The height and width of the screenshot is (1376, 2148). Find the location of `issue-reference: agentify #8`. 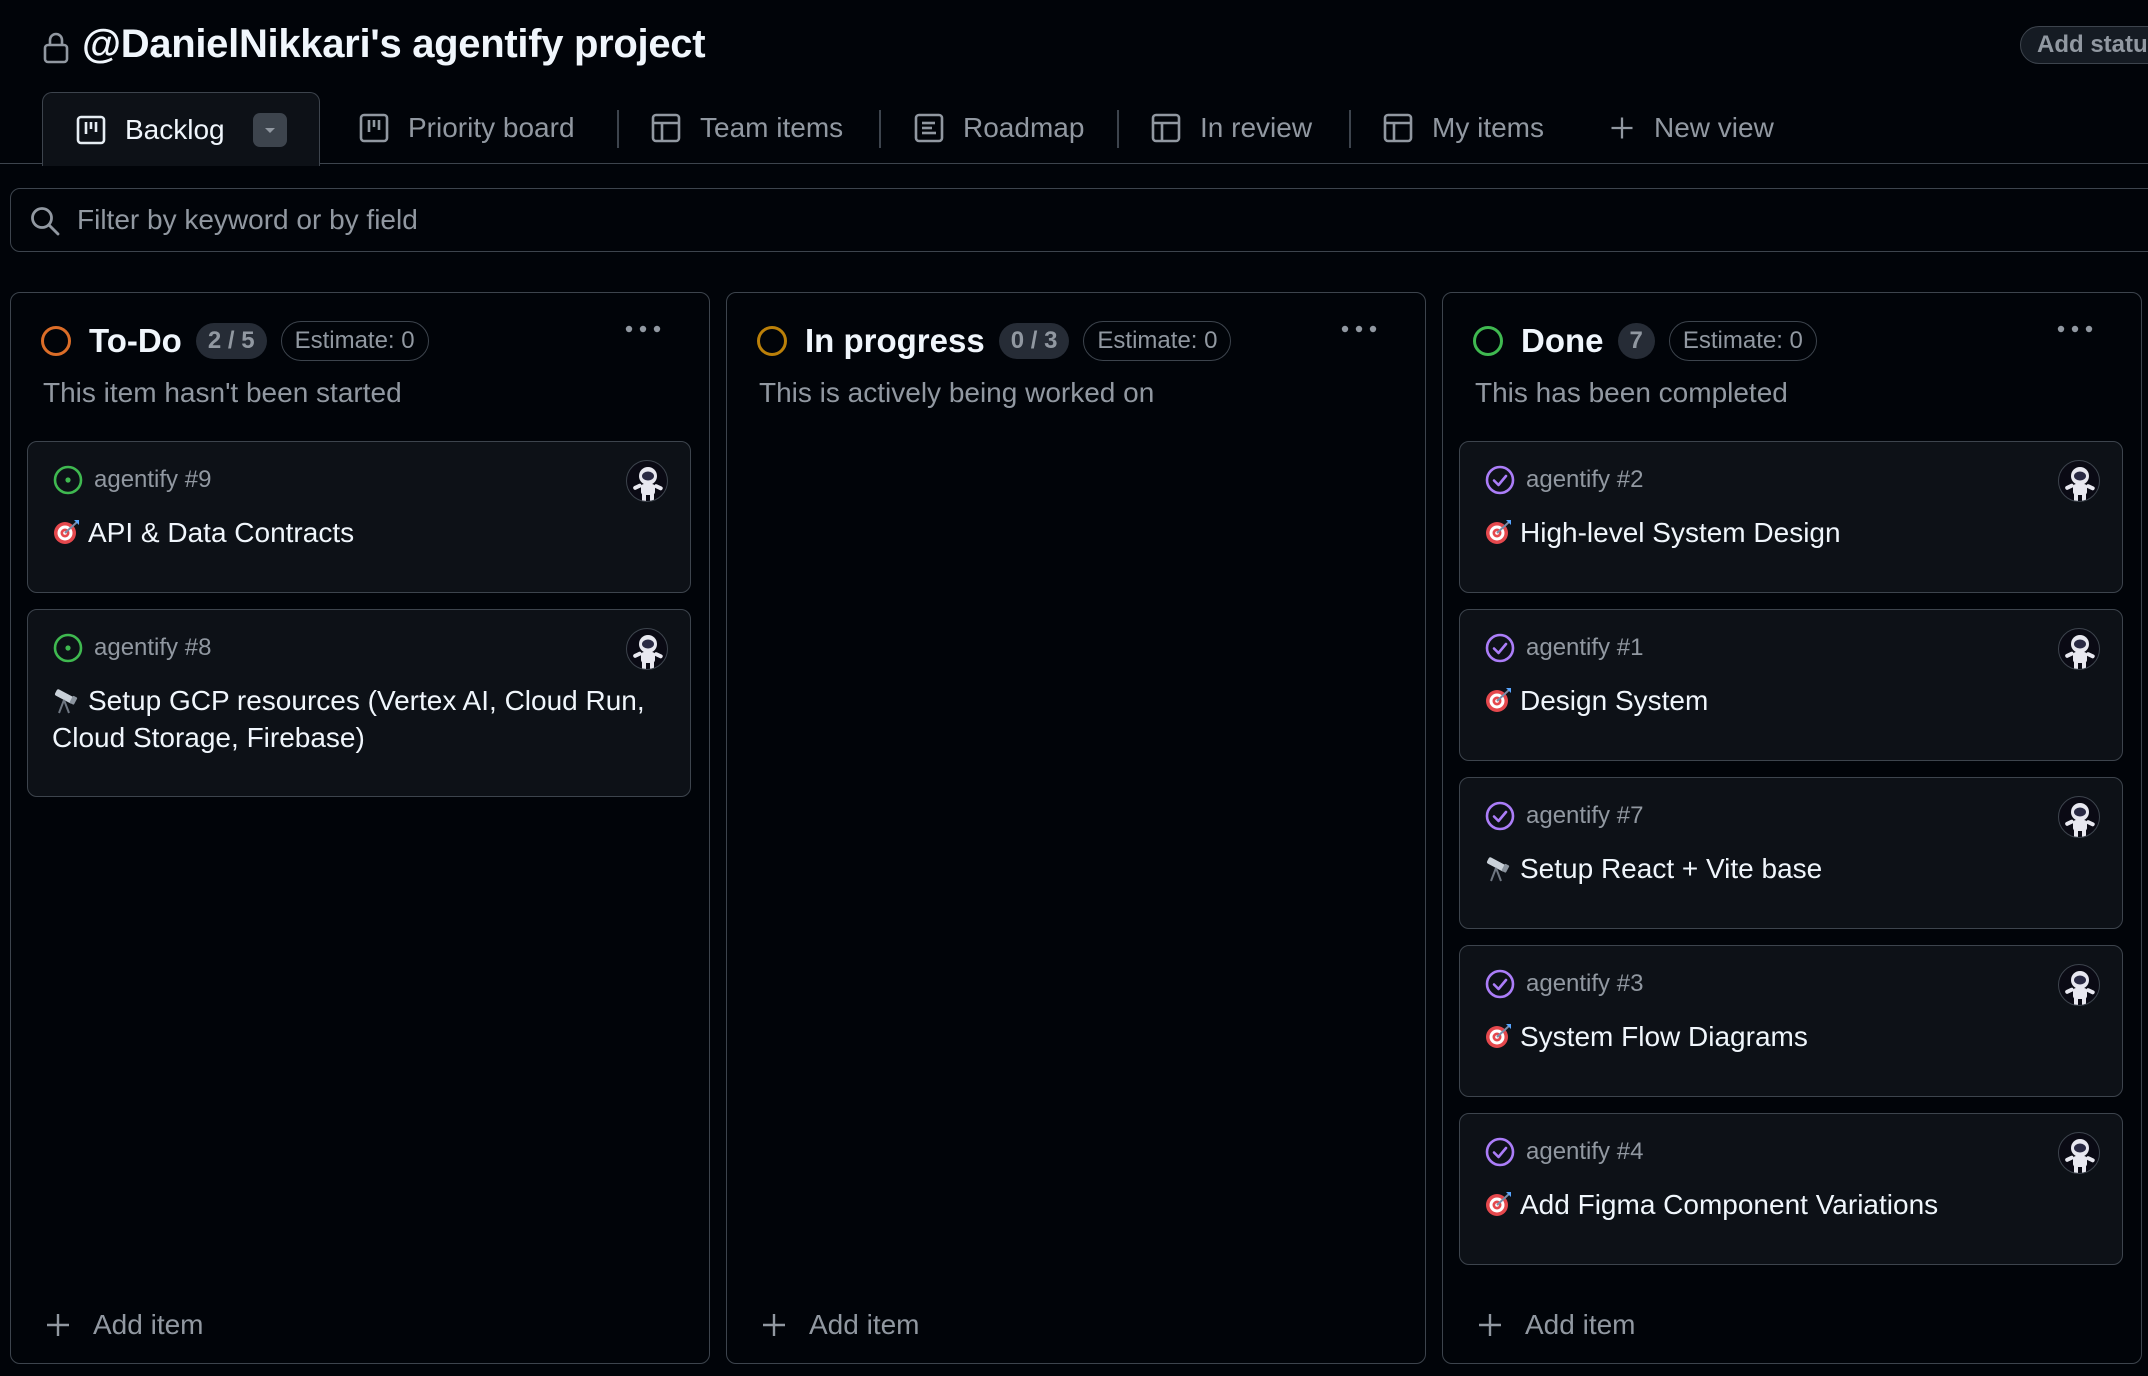

issue-reference: agentify #8 is located at coordinates (152, 648).